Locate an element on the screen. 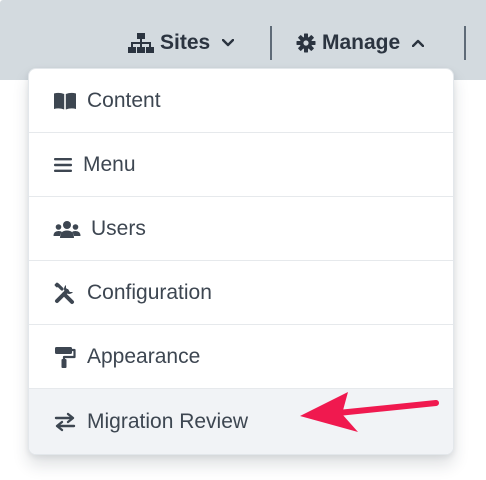  menu-item-label: Configuration is located at coordinates (149, 292).